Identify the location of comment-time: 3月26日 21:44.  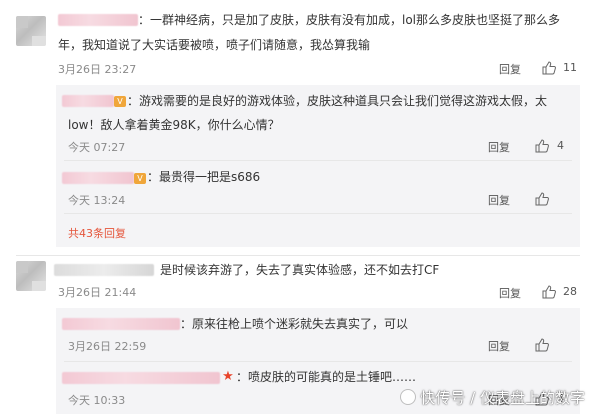
(97, 292).